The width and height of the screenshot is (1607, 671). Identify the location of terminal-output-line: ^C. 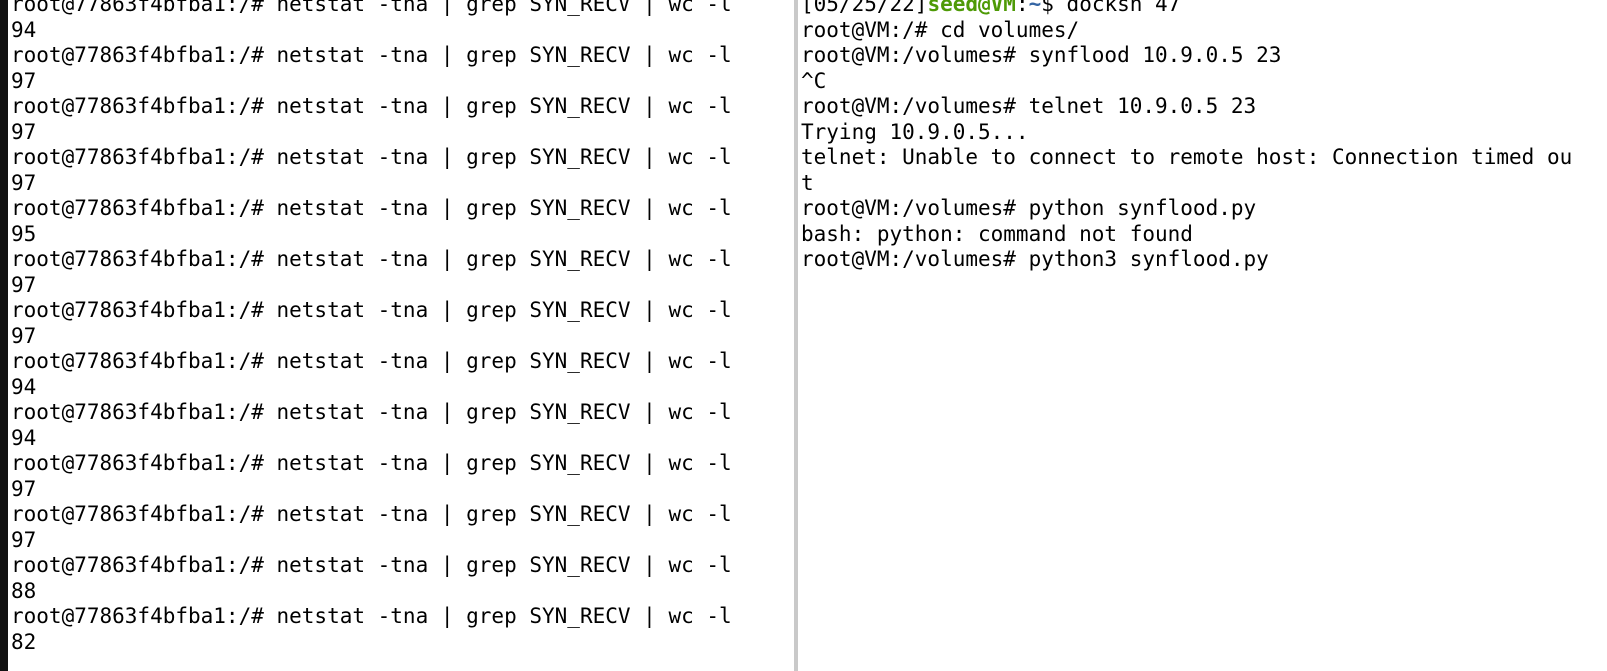
(814, 80).